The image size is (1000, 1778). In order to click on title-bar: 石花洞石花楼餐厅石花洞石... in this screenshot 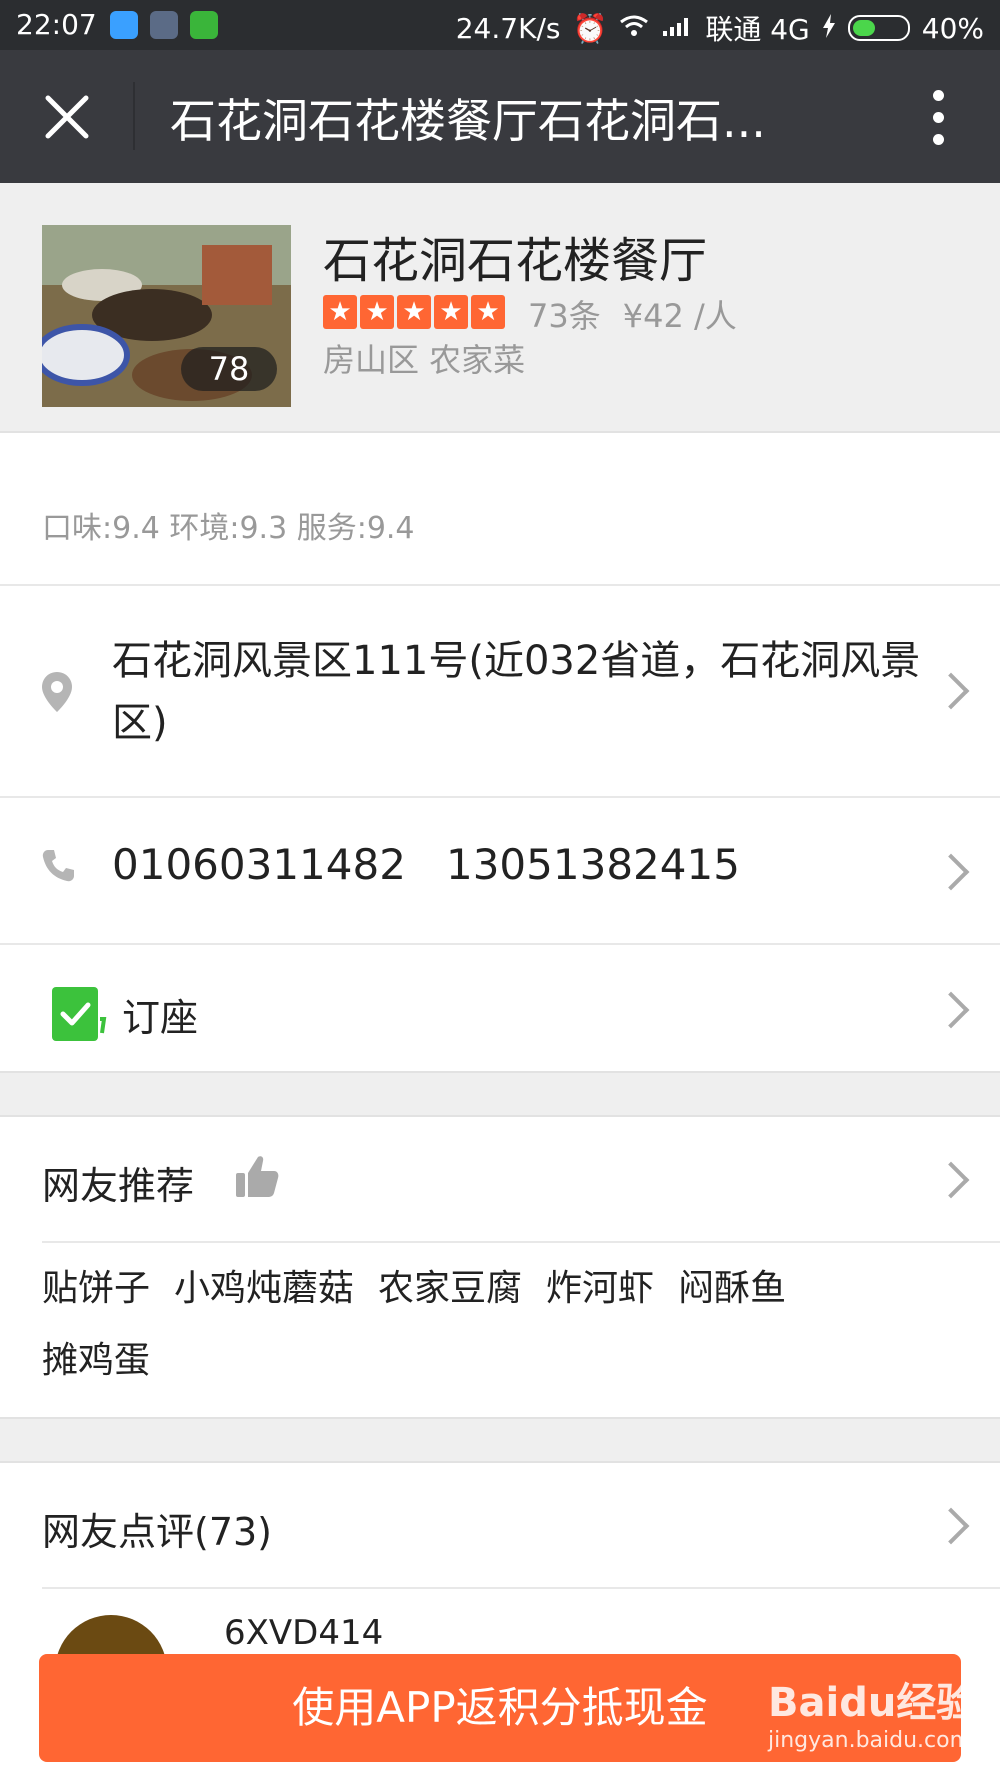, I will do `click(500, 116)`.